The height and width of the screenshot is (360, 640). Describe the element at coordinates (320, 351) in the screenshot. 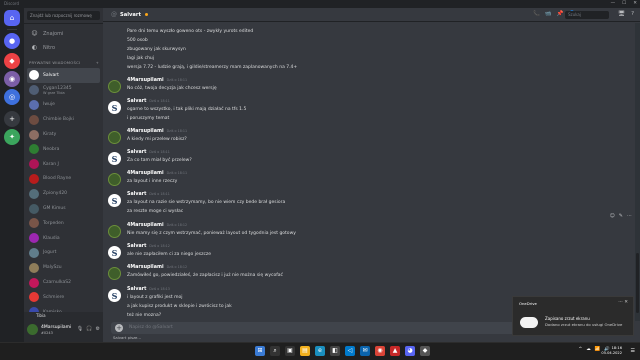

I see `edge-icon: e` at that location.